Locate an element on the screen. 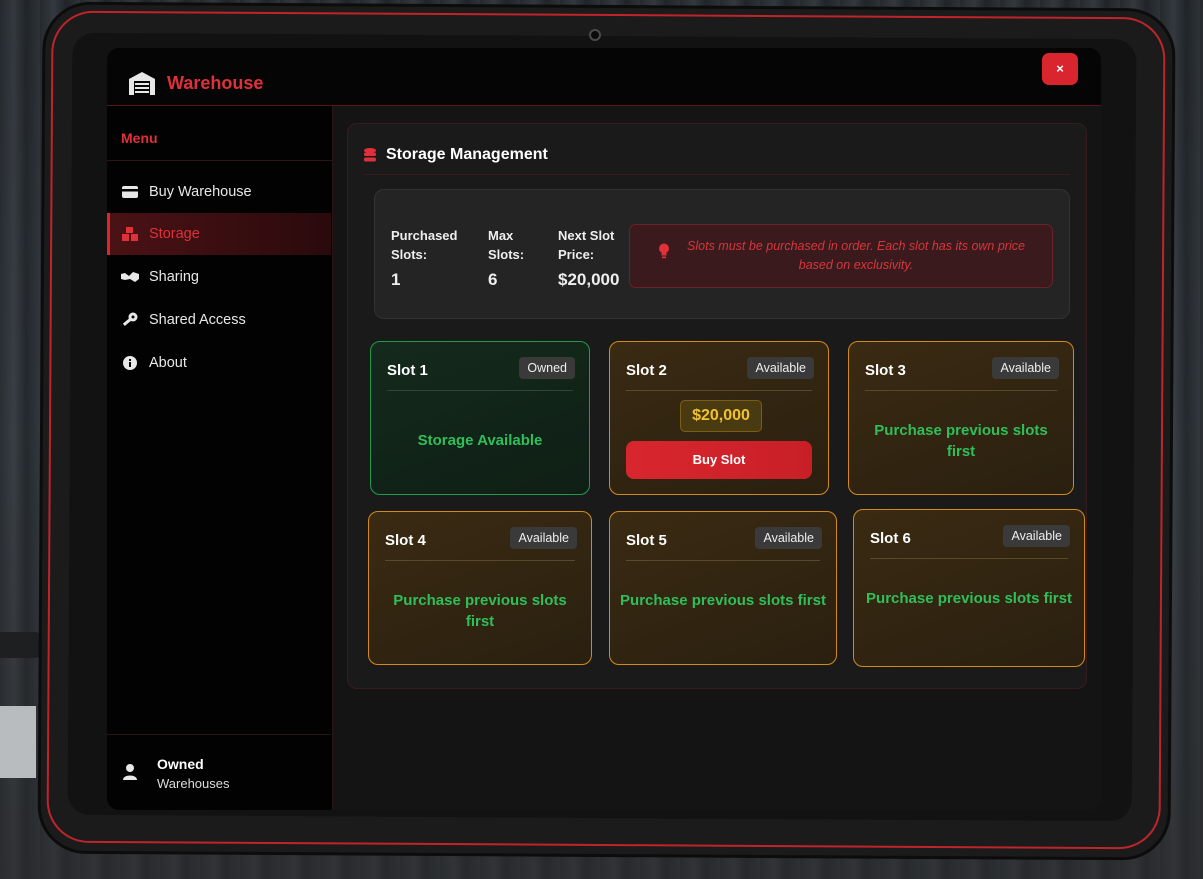 This screenshot has width=1203, height=879. sidebar-item-sharing: Sharing is located at coordinates (219, 277).